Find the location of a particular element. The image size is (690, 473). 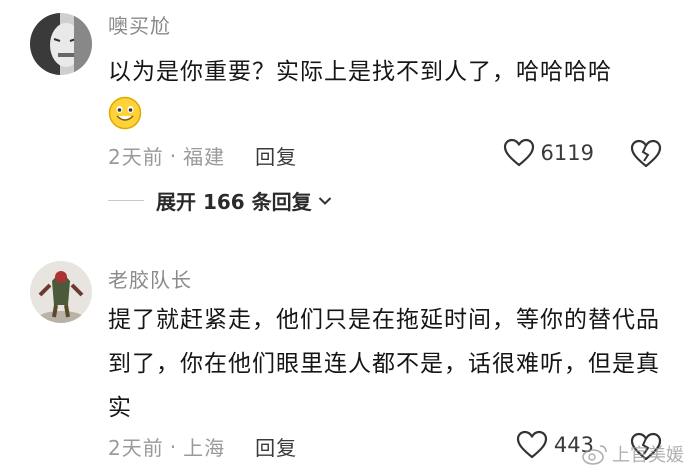

comment-location: 上海 is located at coordinates (204, 448).